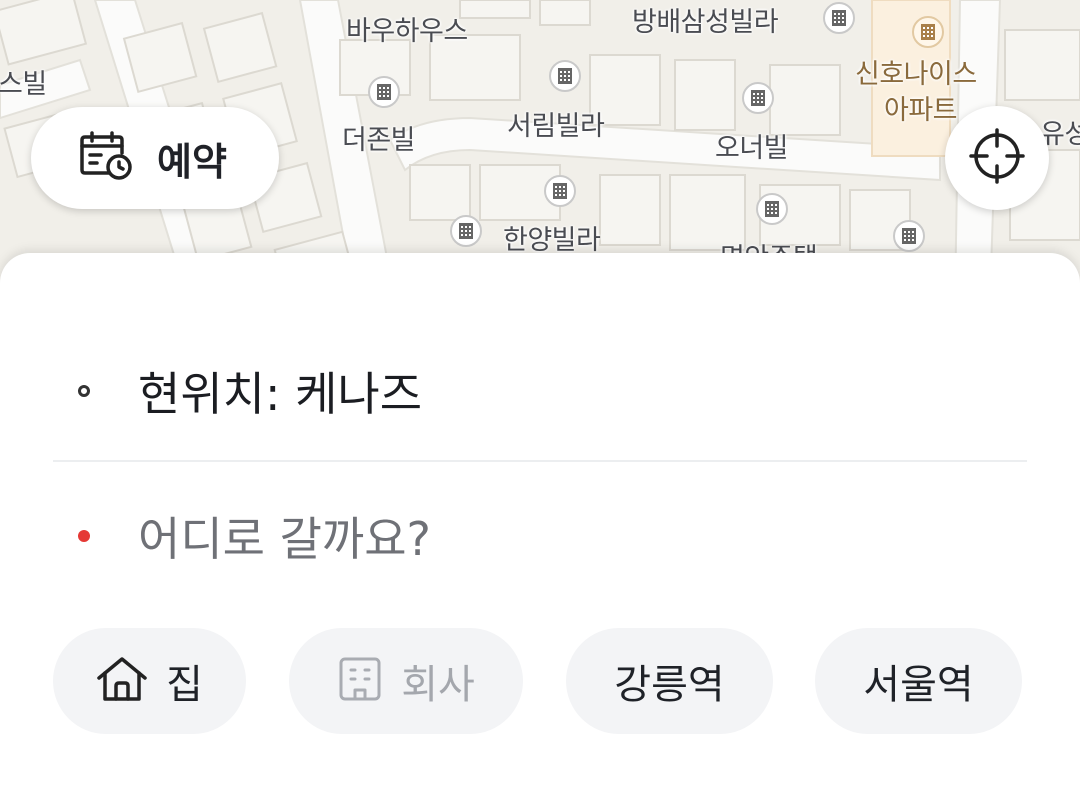  I want to click on shortcut-home-label: 집, so click(184, 685).